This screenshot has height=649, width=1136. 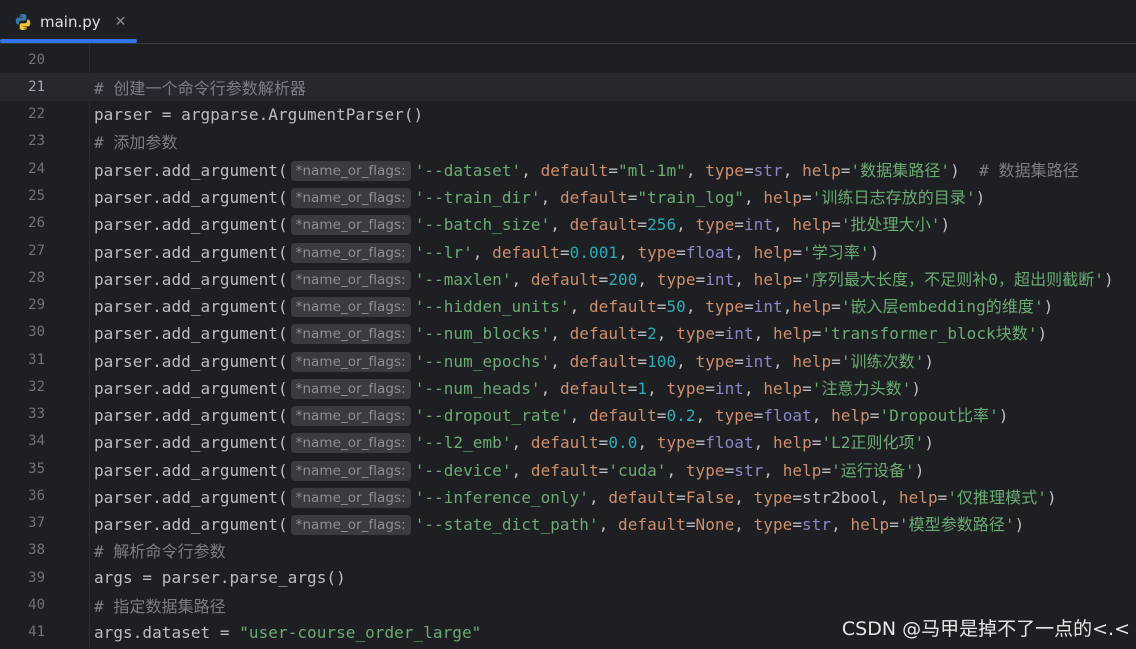 What do you see at coordinates (258, 114) in the screenshot?
I see `code-text: parser = argparse.ArgumentParser()` at bounding box center [258, 114].